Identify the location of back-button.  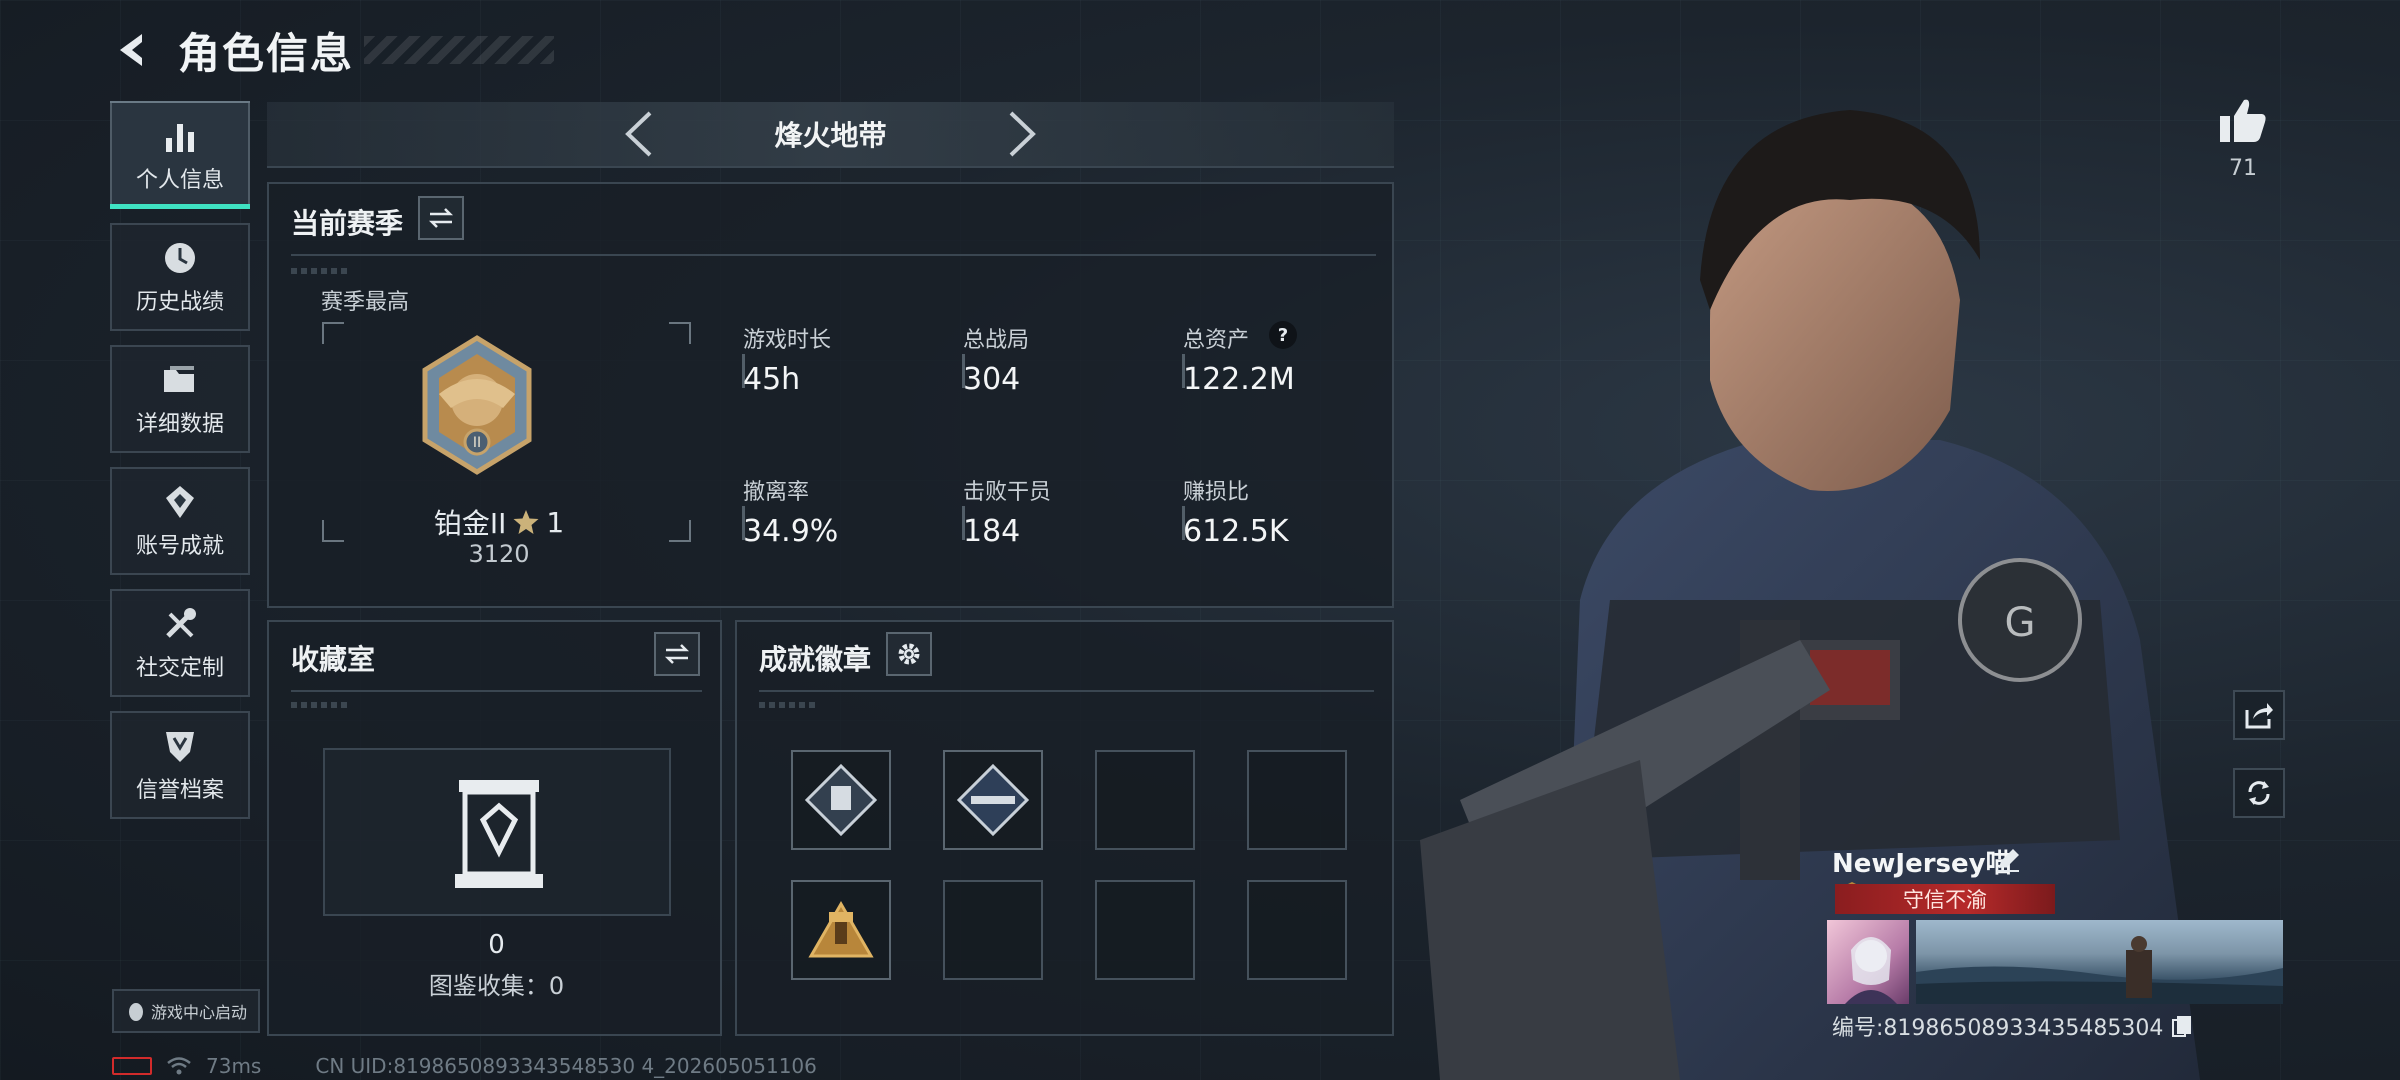
(134, 50).